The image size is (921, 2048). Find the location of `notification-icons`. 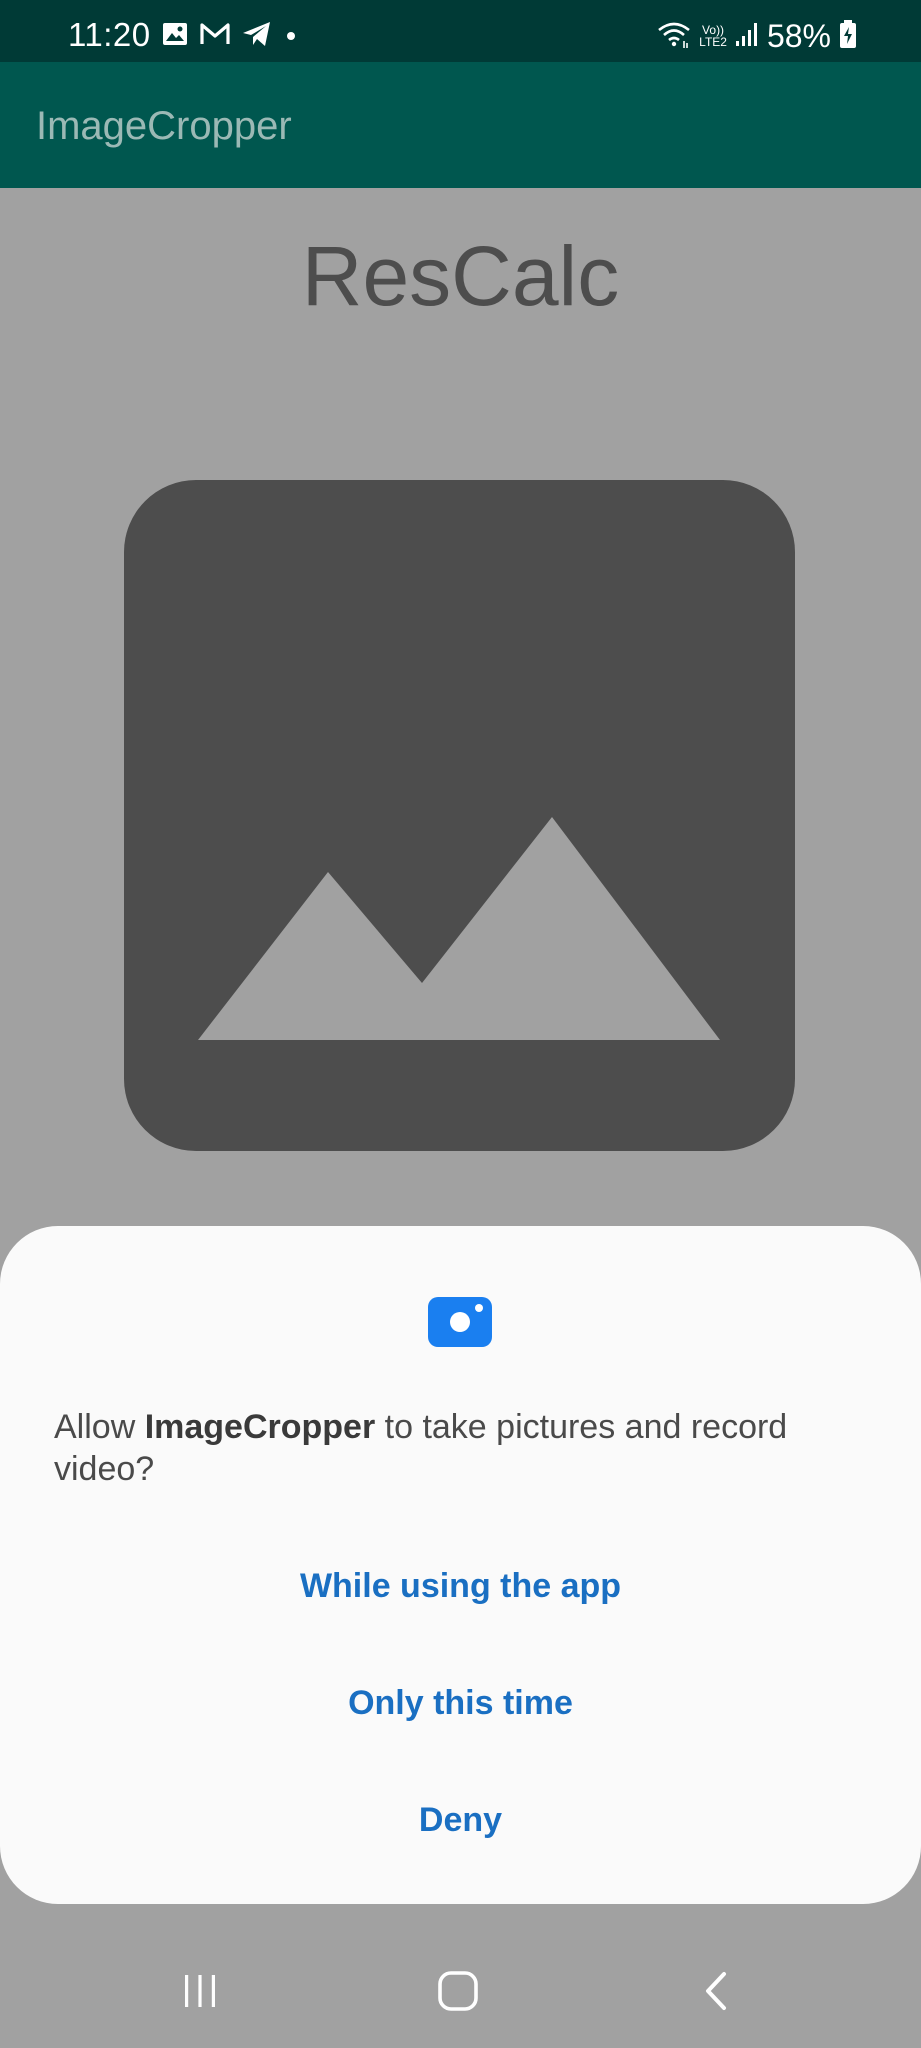

notification-icons is located at coordinates (230, 36).